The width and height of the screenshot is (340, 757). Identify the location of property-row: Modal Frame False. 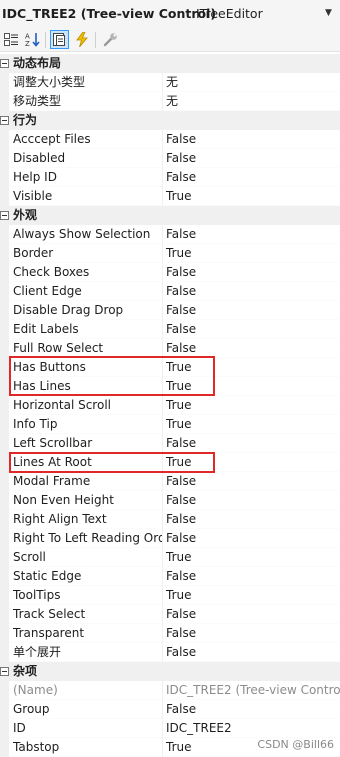
(170, 481).